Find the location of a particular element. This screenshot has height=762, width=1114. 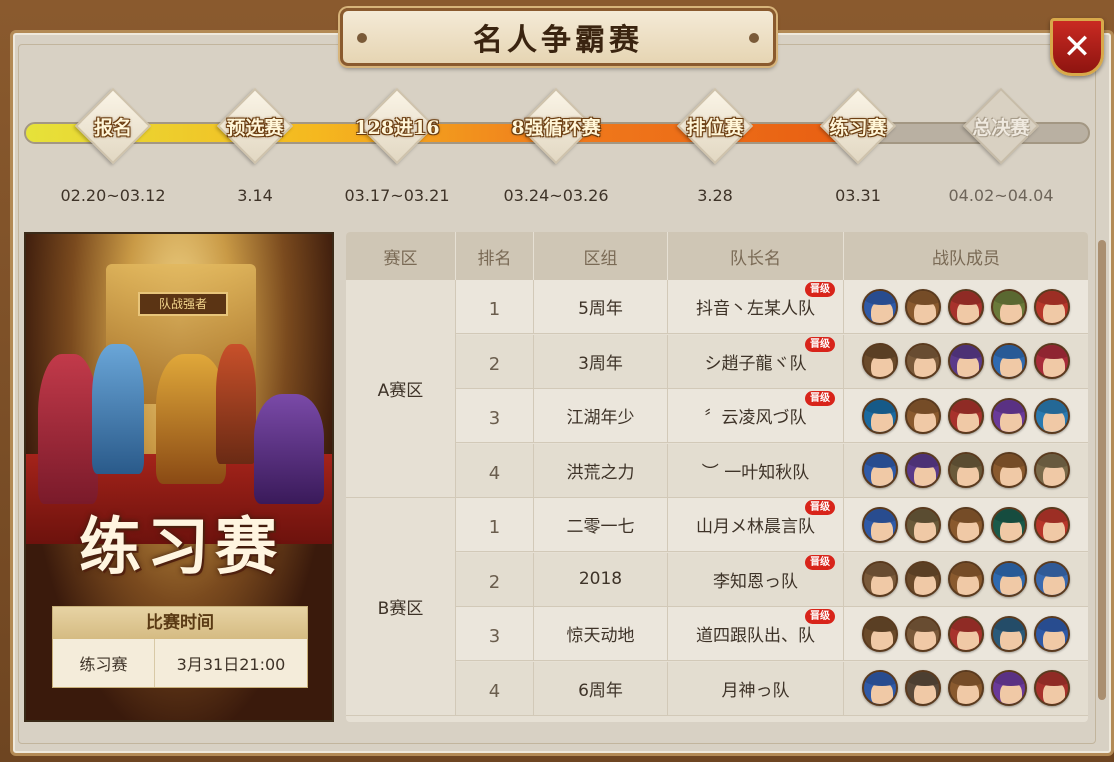

table-row: 1 二零一七 山月メ林晨言队 晋级 is located at coordinates (772, 525).